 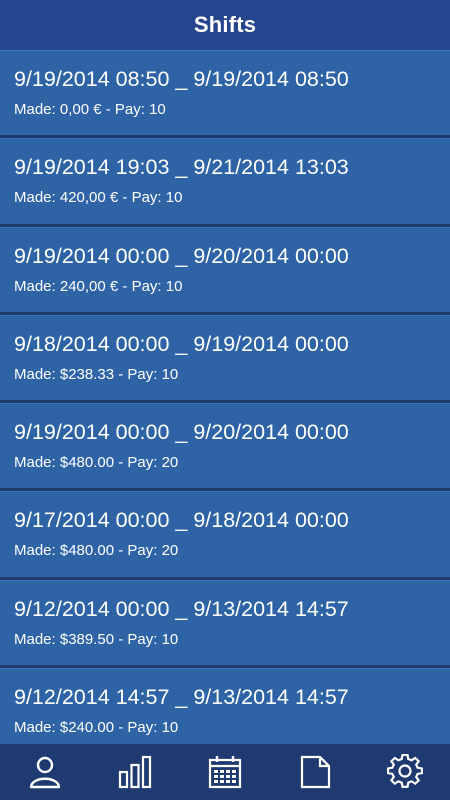 I want to click on page-title: Shifts, so click(x=225, y=24).